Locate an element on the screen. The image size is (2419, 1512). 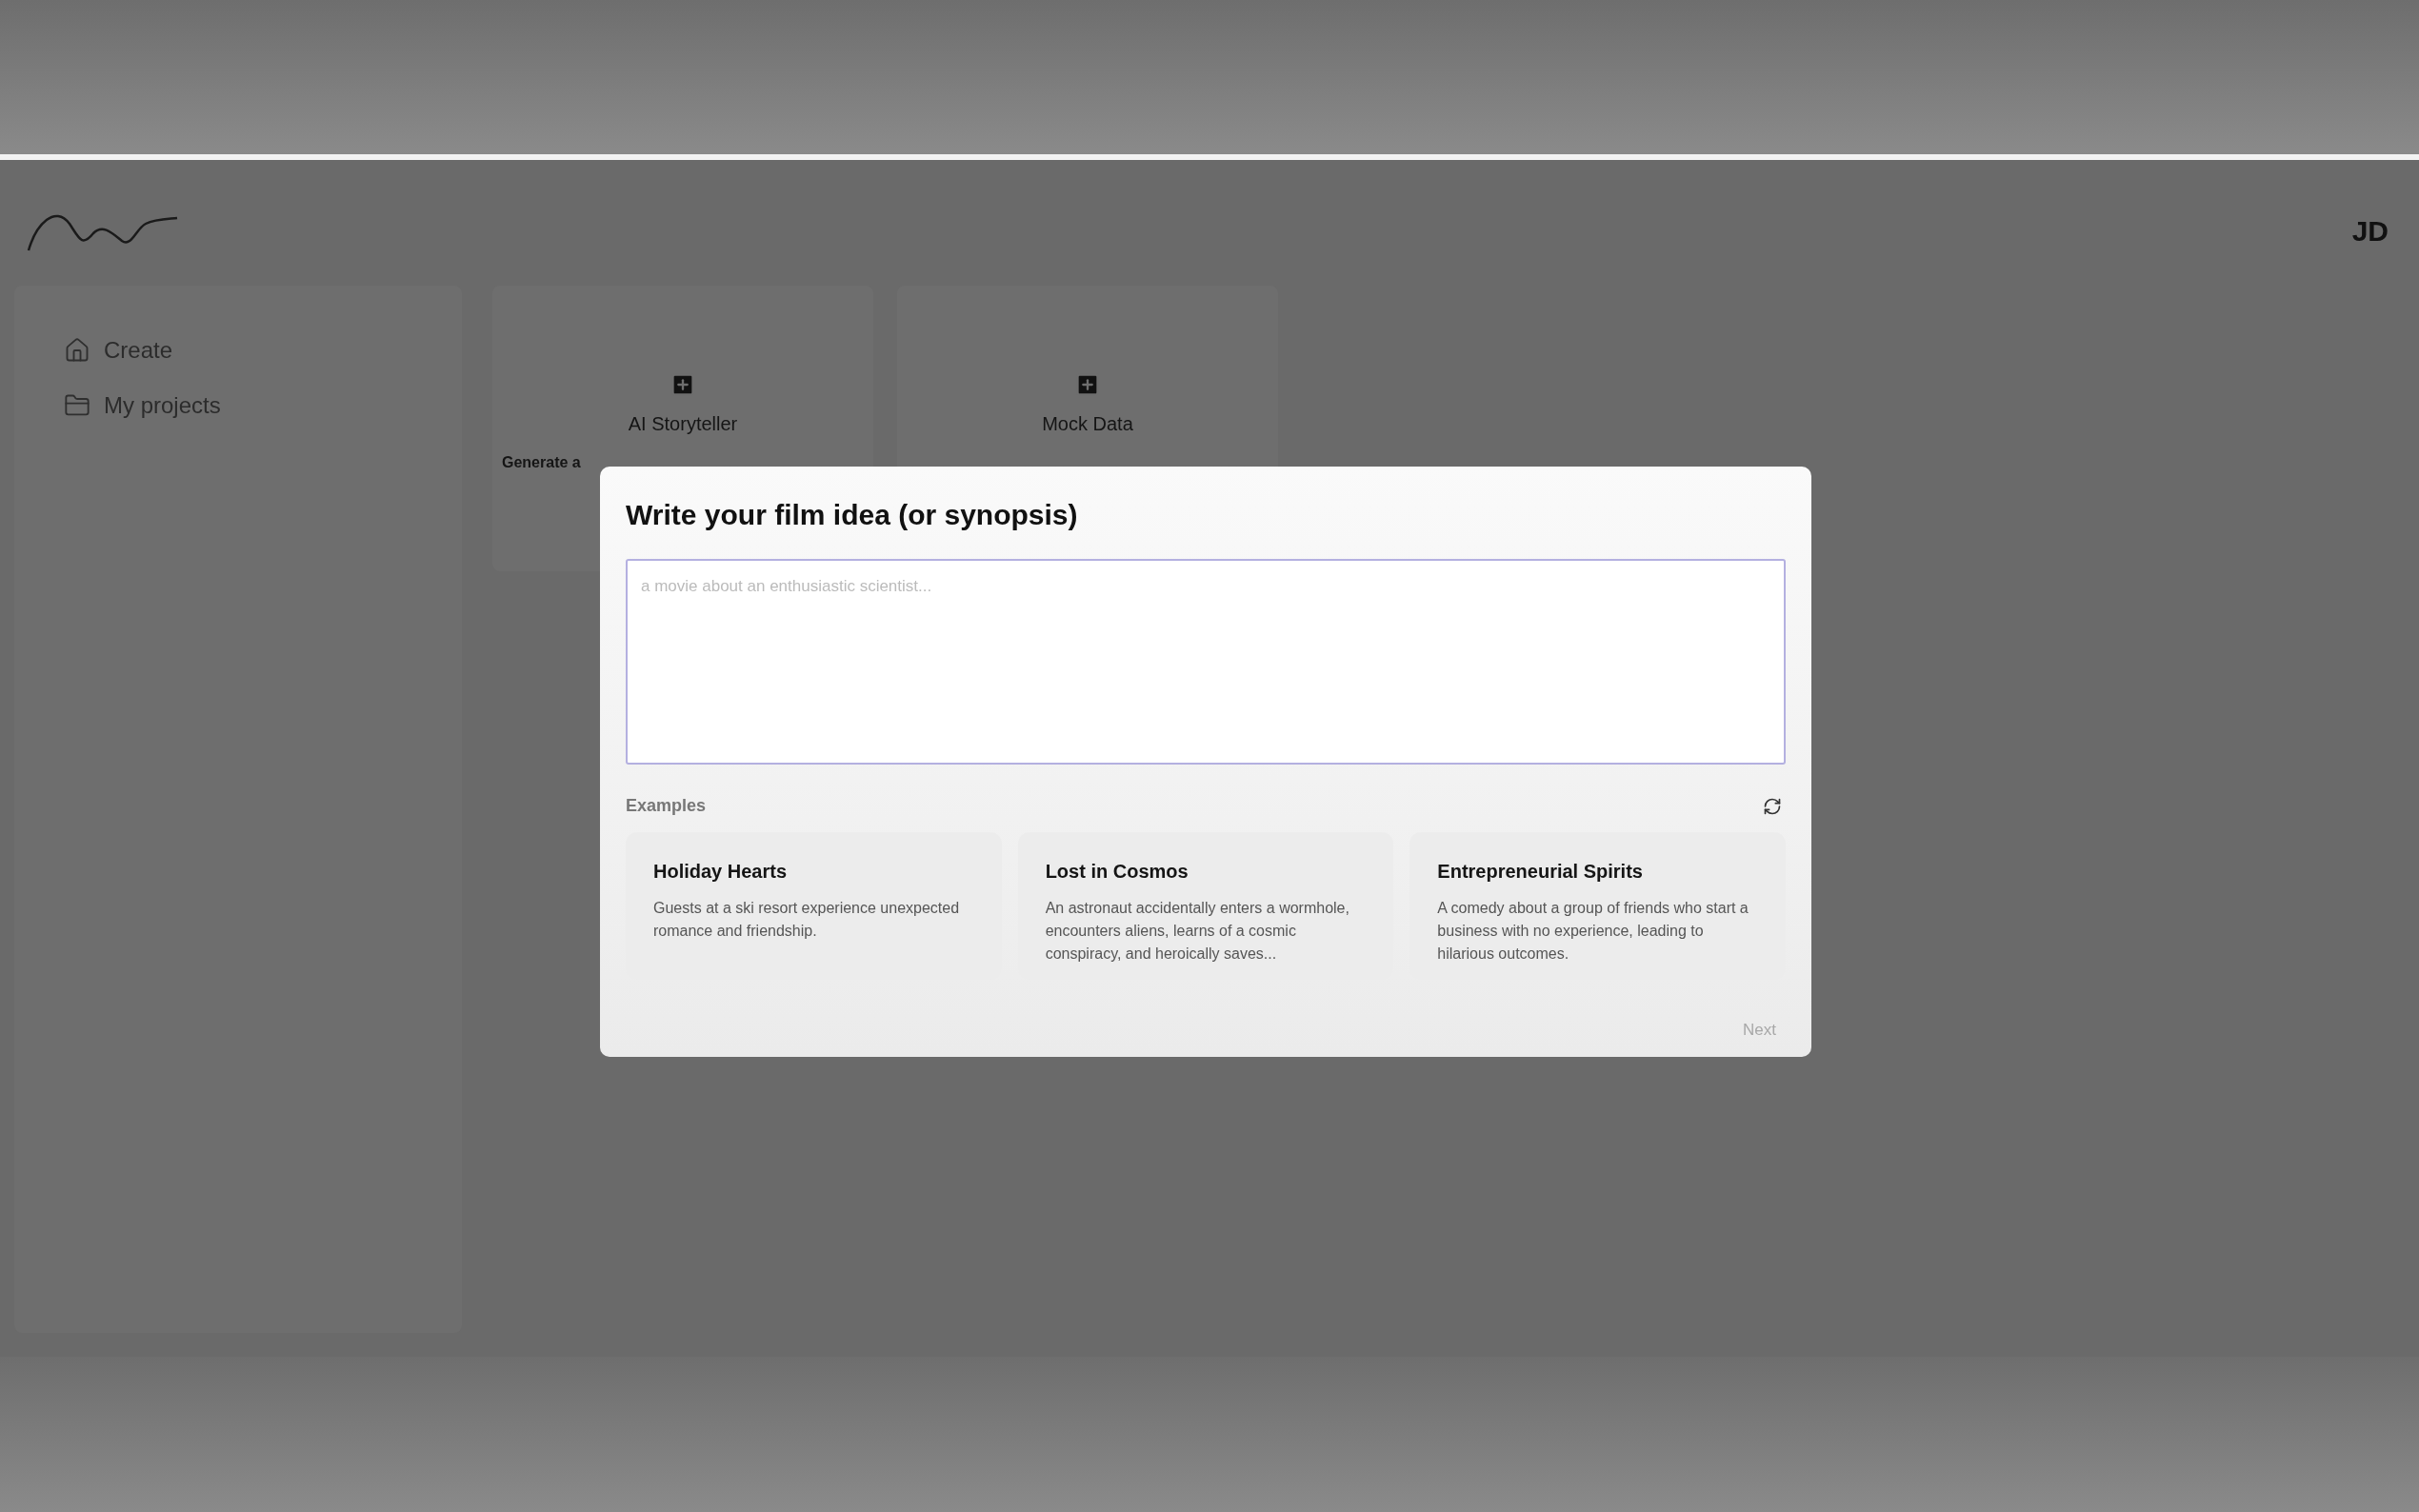
example-description: A comedy about a group of friends who start a business with no experience, leading to hilarious outcomes. is located at coordinates (1593, 931).